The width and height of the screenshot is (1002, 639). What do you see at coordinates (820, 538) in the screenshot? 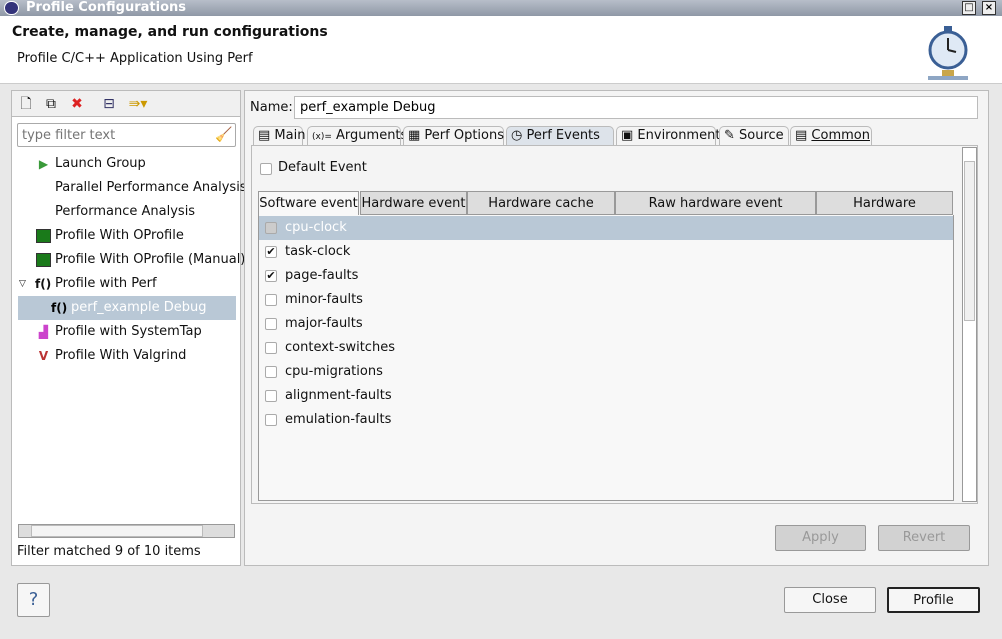
I see `apply-button: Apply` at bounding box center [820, 538].